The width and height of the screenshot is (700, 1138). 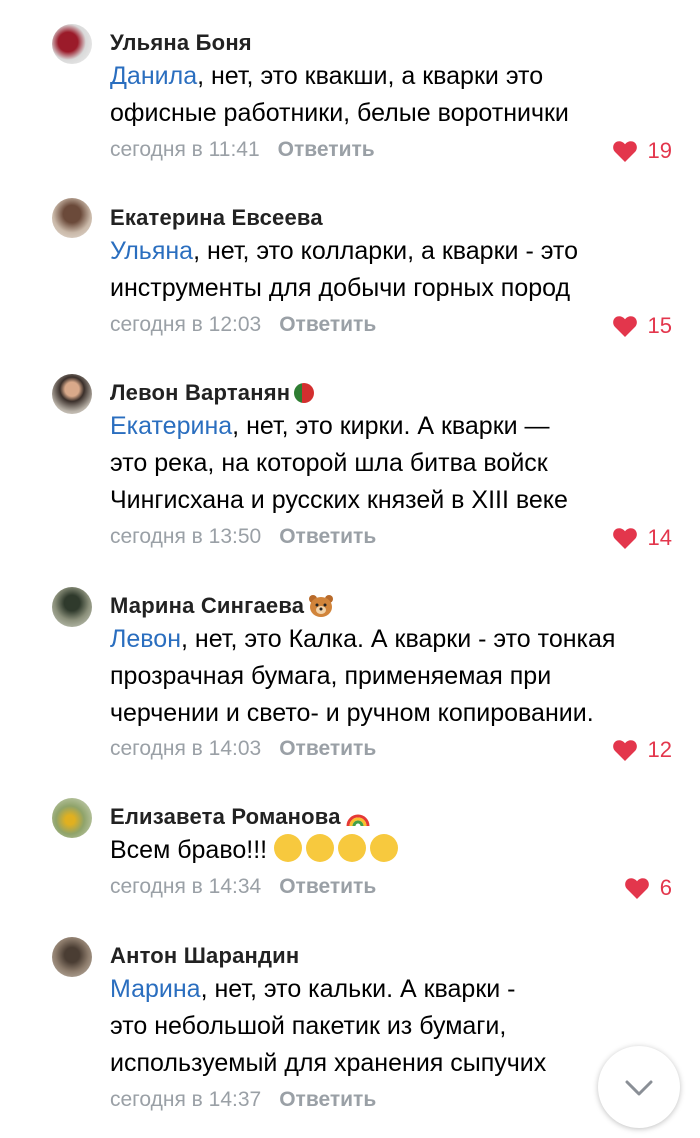 What do you see at coordinates (186, 1099) in the screenshot?
I see `comment-time: сегодня в 14:37` at bounding box center [186, 1099].